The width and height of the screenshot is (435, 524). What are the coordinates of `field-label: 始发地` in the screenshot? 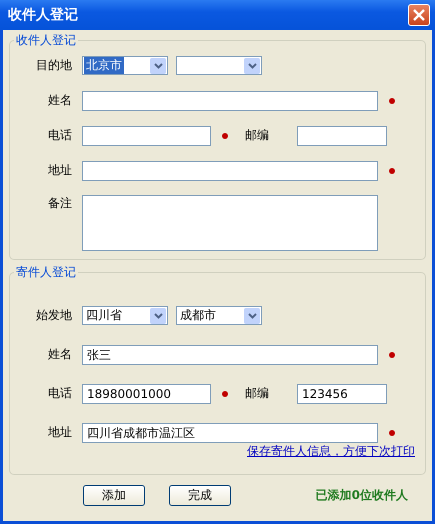 It's located at (54, 315).